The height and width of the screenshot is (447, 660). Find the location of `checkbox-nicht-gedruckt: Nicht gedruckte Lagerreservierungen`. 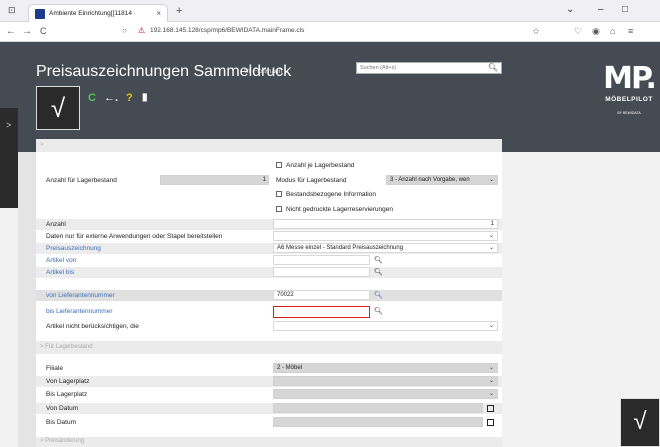

checkbox-nicht-gedruckt: Nicht gedruckte Lagerreservierungen is located at coordinates (334, 209).